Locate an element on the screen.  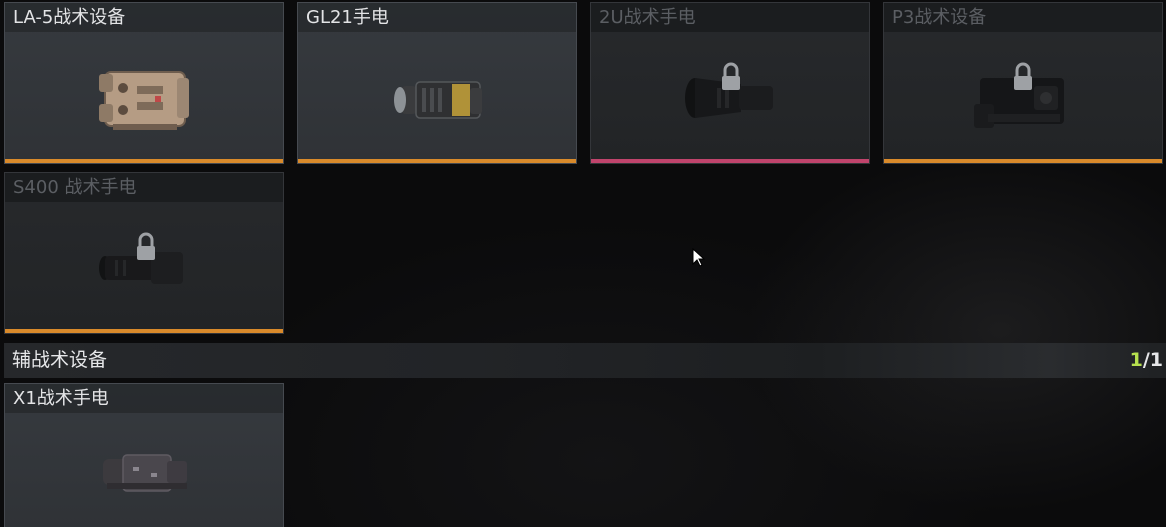
x1-flashlight-icon is located at coordinates (144, 470).